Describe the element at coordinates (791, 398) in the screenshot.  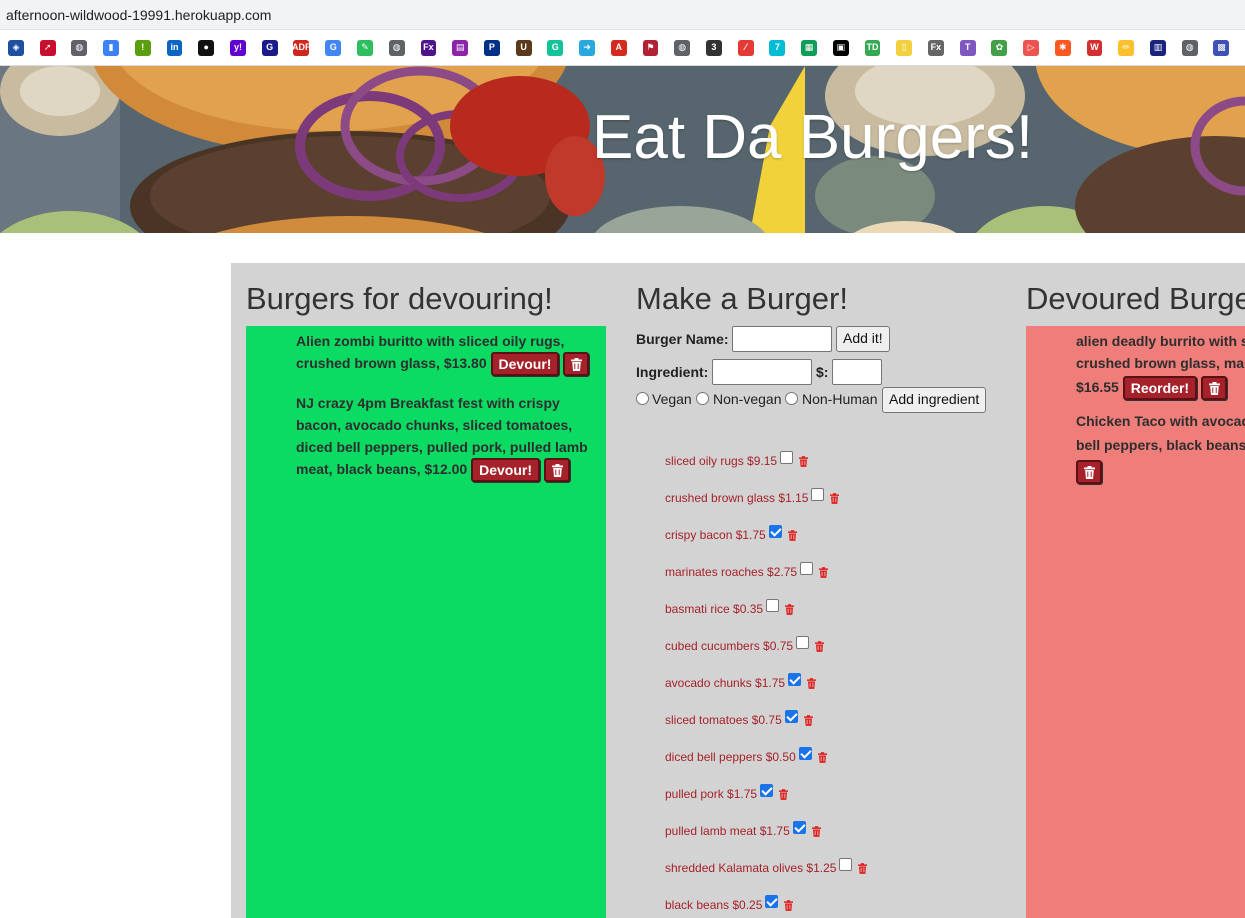
I see `non-human-radio` at that location.